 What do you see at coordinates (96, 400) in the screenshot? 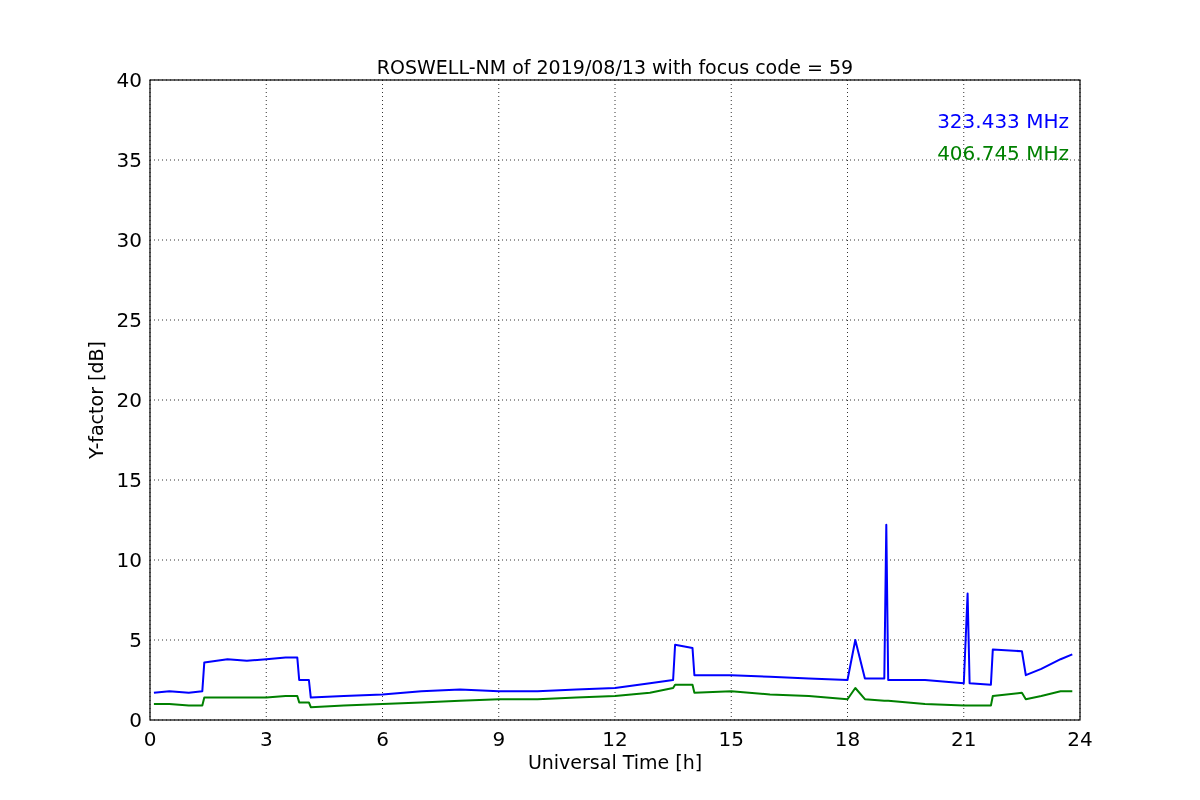
I see `y-axis-label: Y-factor [dB]` at bounding box center [96, 400].